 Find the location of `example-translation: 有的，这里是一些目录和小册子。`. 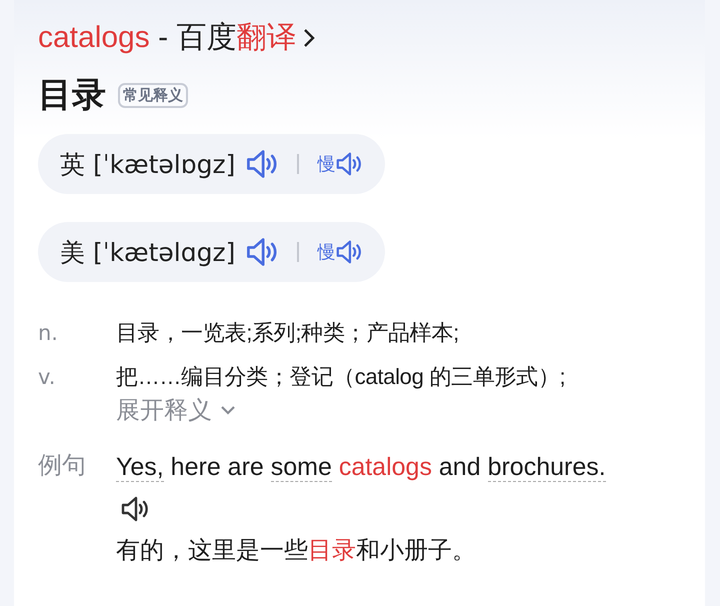

example-translation: 有的，这里是一些目录和小册子。 is located at coordinates (296, 550).